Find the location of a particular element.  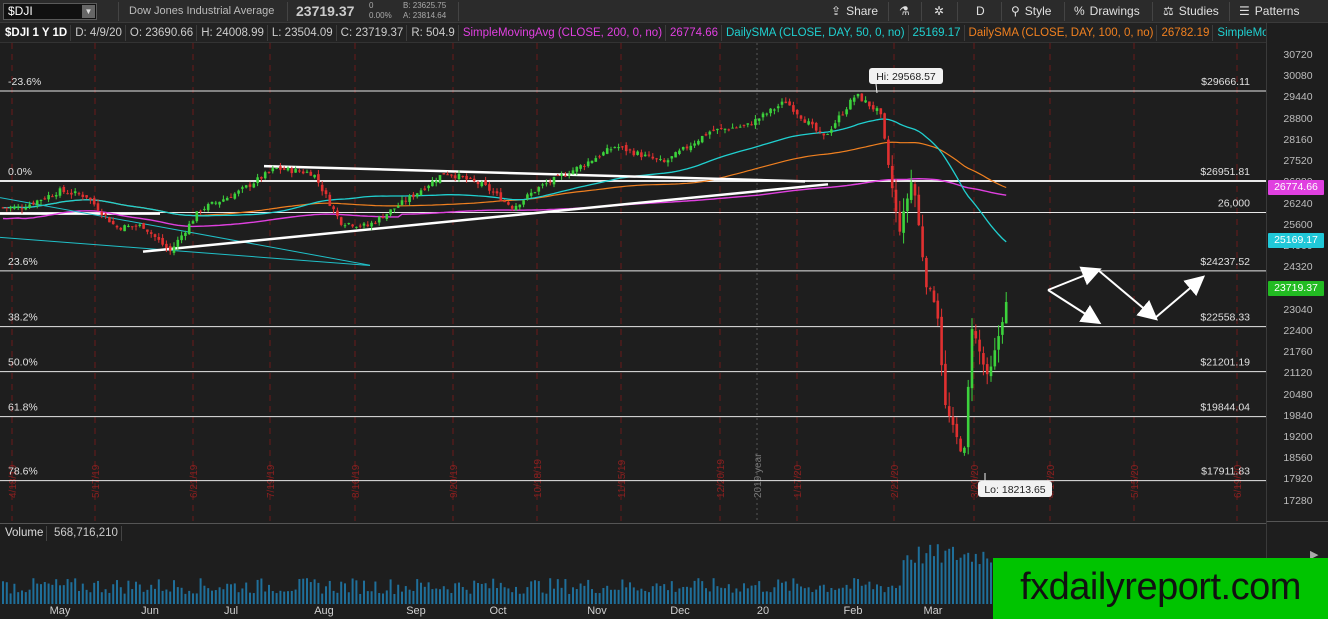

studies-button: ⚖ Studies is located at coordinates (1191, 11).